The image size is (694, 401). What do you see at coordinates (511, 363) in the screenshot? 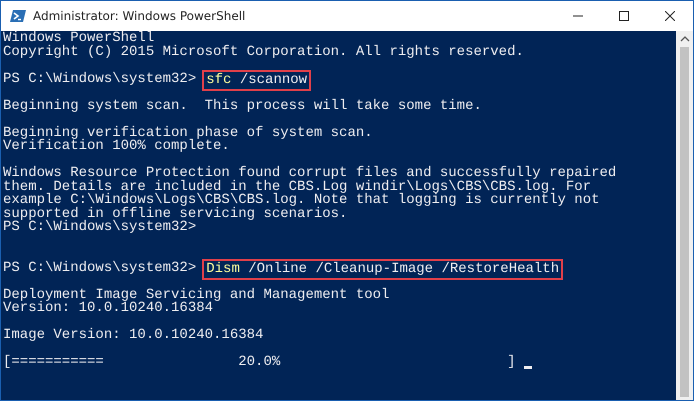
I see `progress-bar-end: ]` at bounding box center [511, 363].